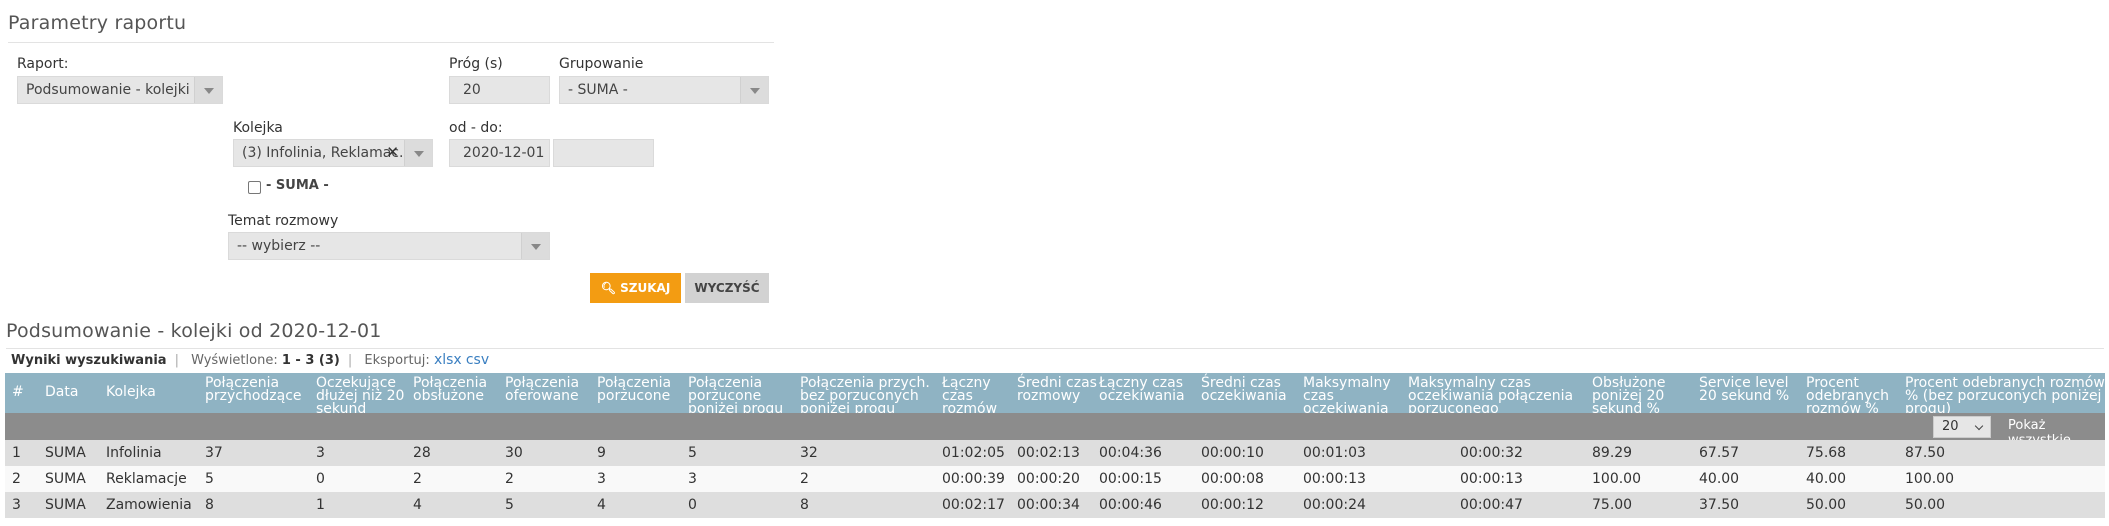  What do you see at coordinates (27, 392) in the screenshot?
I see `column-header: #` at bounding box center [27, 392].